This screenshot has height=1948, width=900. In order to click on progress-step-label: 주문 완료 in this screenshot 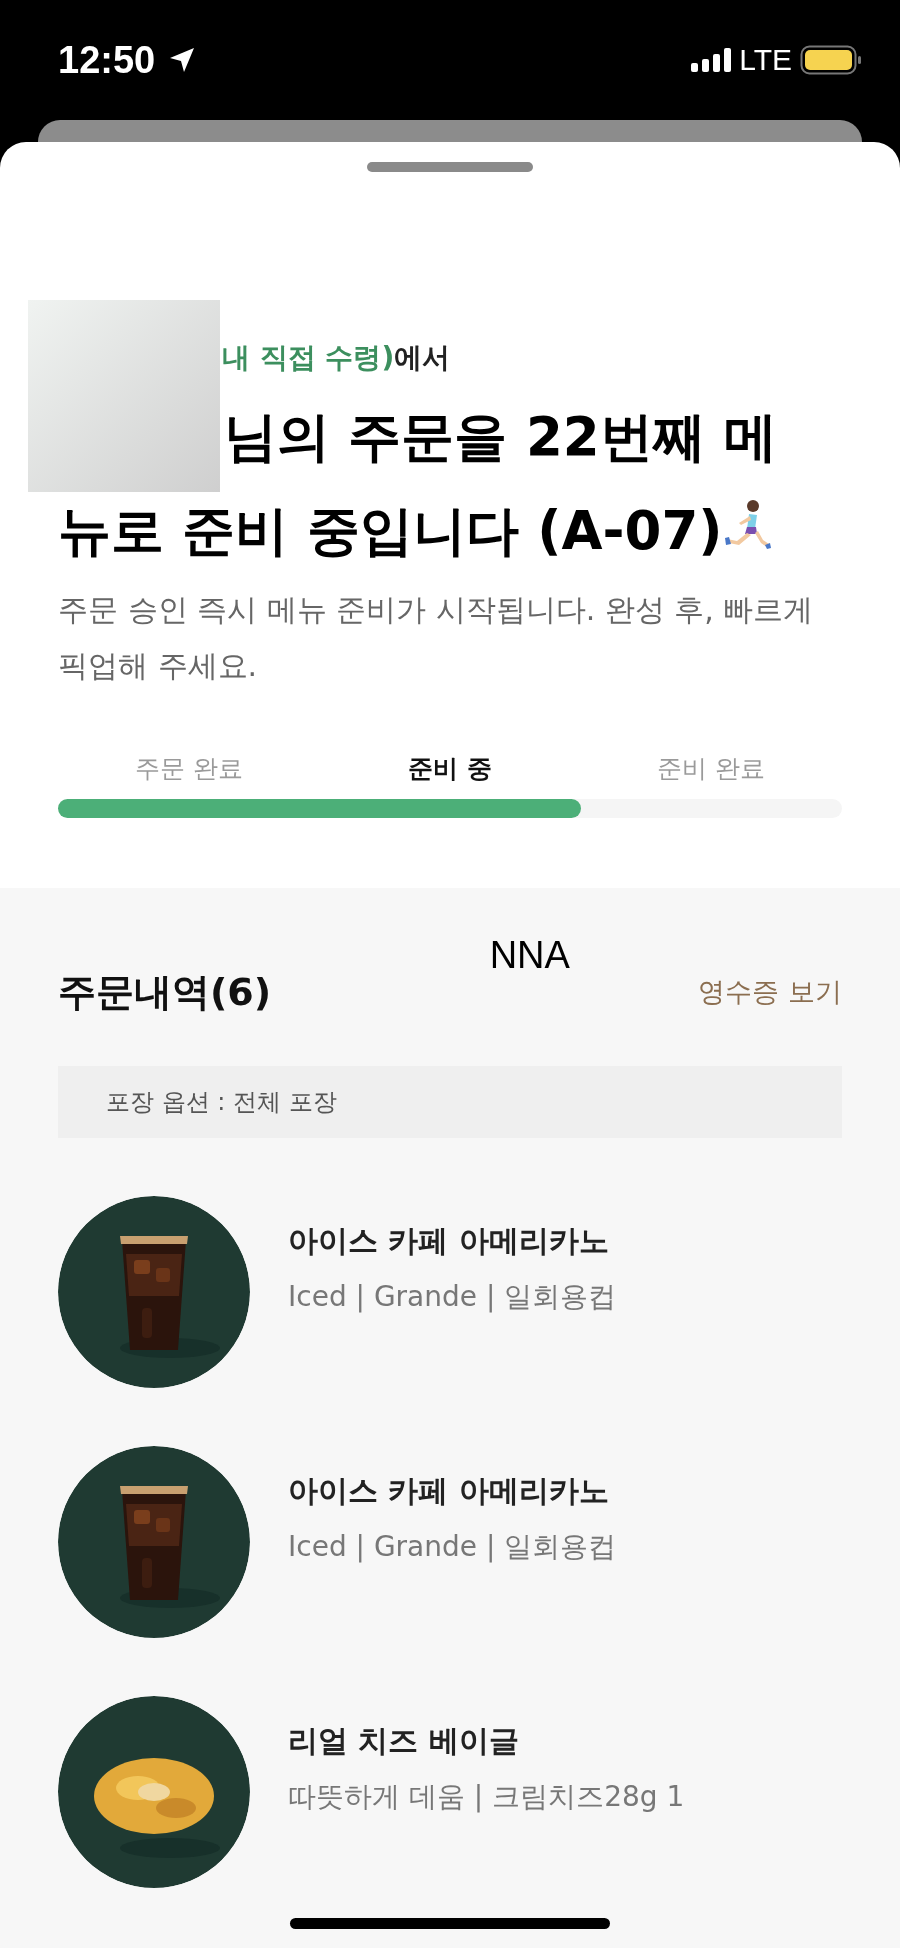, I will do `click(188, 769)`.